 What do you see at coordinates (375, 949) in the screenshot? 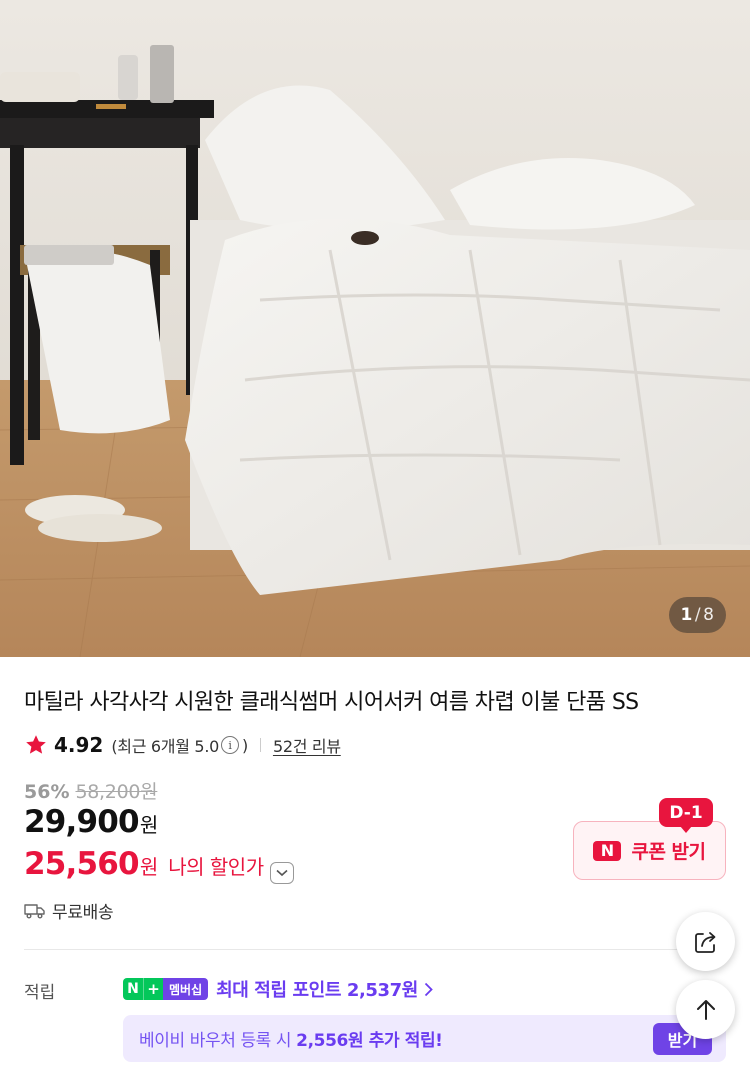
I see `section-divider` at bounding box center [375, 949].